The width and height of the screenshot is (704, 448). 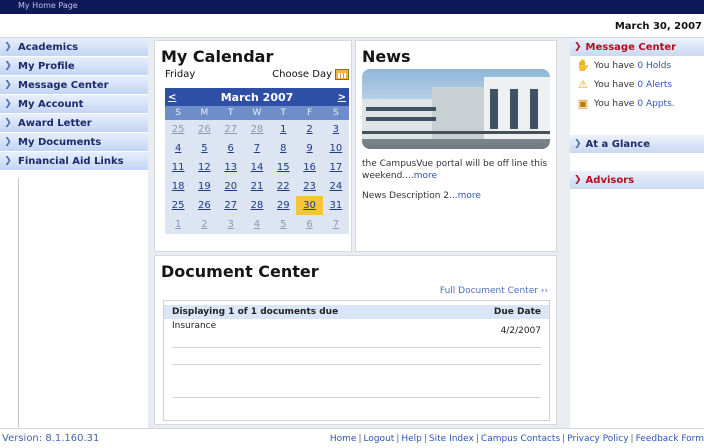 What do you see at coordinates (626, 103) in the screenshot?
I see `appointments-message: ▣ You have 0 Appts.` at bounding box center [626, 103].